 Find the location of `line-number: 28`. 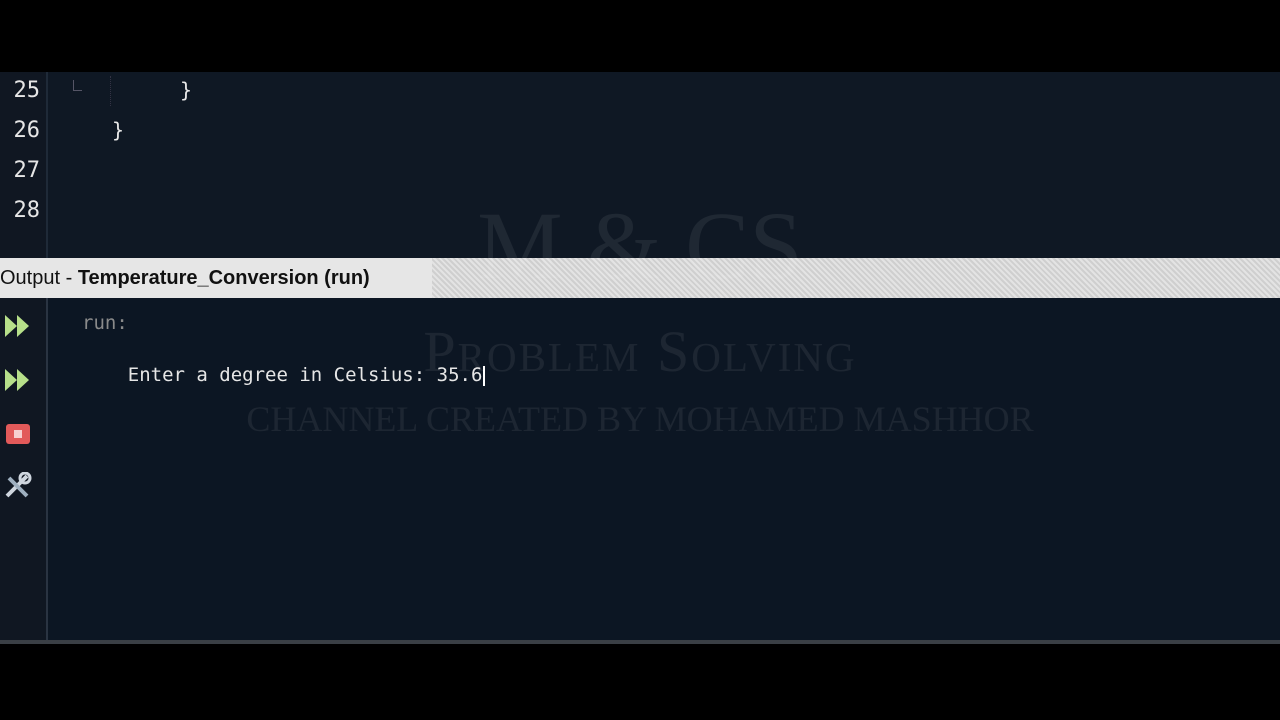

line-number: 28 is located at coordinates (27, 210).